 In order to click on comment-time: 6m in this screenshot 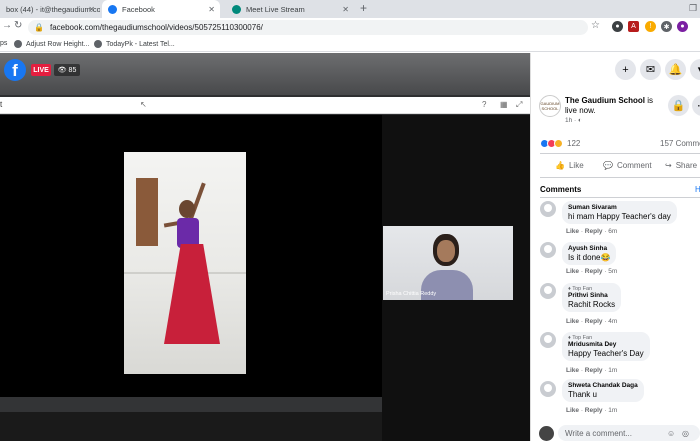, I will do `click(612, 231)`.